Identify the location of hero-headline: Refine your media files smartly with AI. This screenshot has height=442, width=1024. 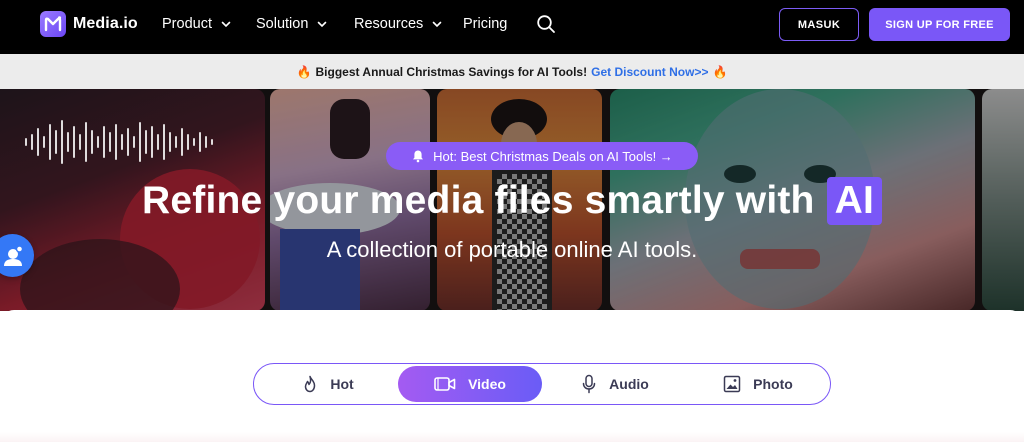
(512, 201).